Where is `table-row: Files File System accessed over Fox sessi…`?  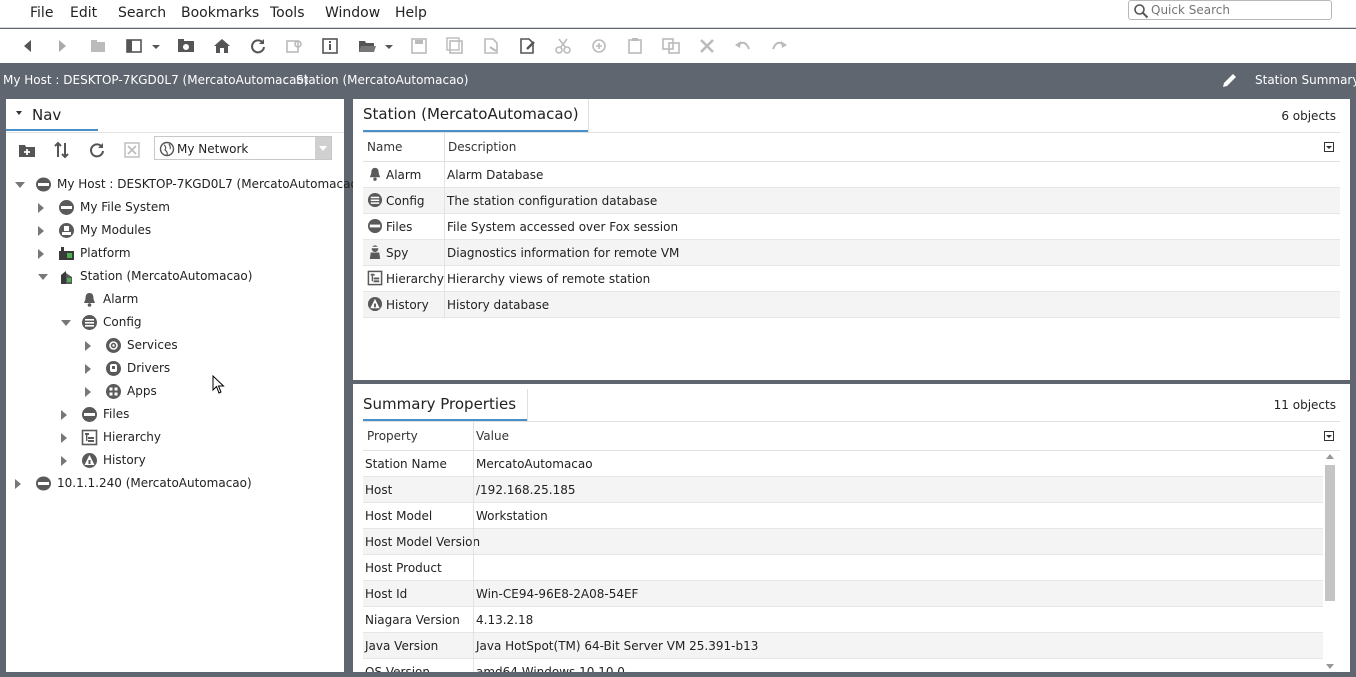
table-row: Files File System accessed over Fox sessi… is located at coordinates (851, 227).